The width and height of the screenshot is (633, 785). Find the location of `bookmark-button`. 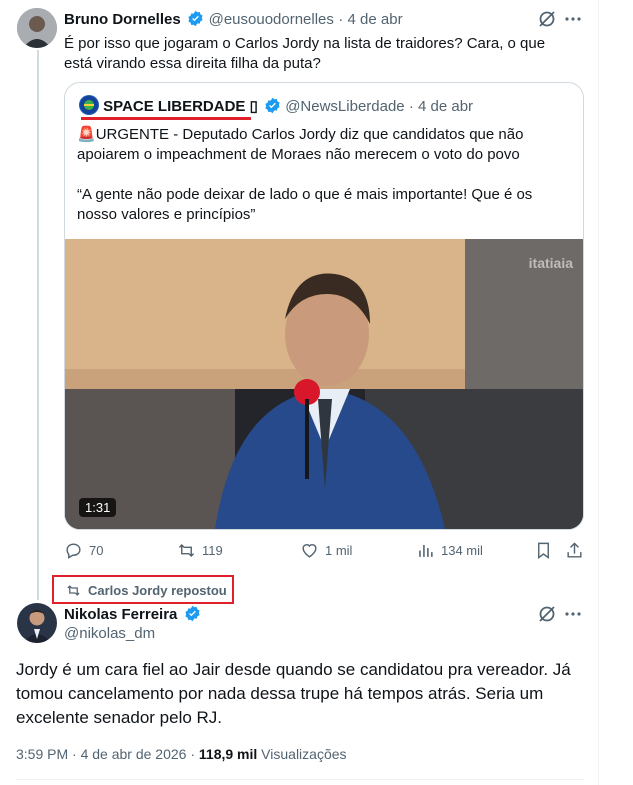

bookmark-button is located at coordinates (543, 550).